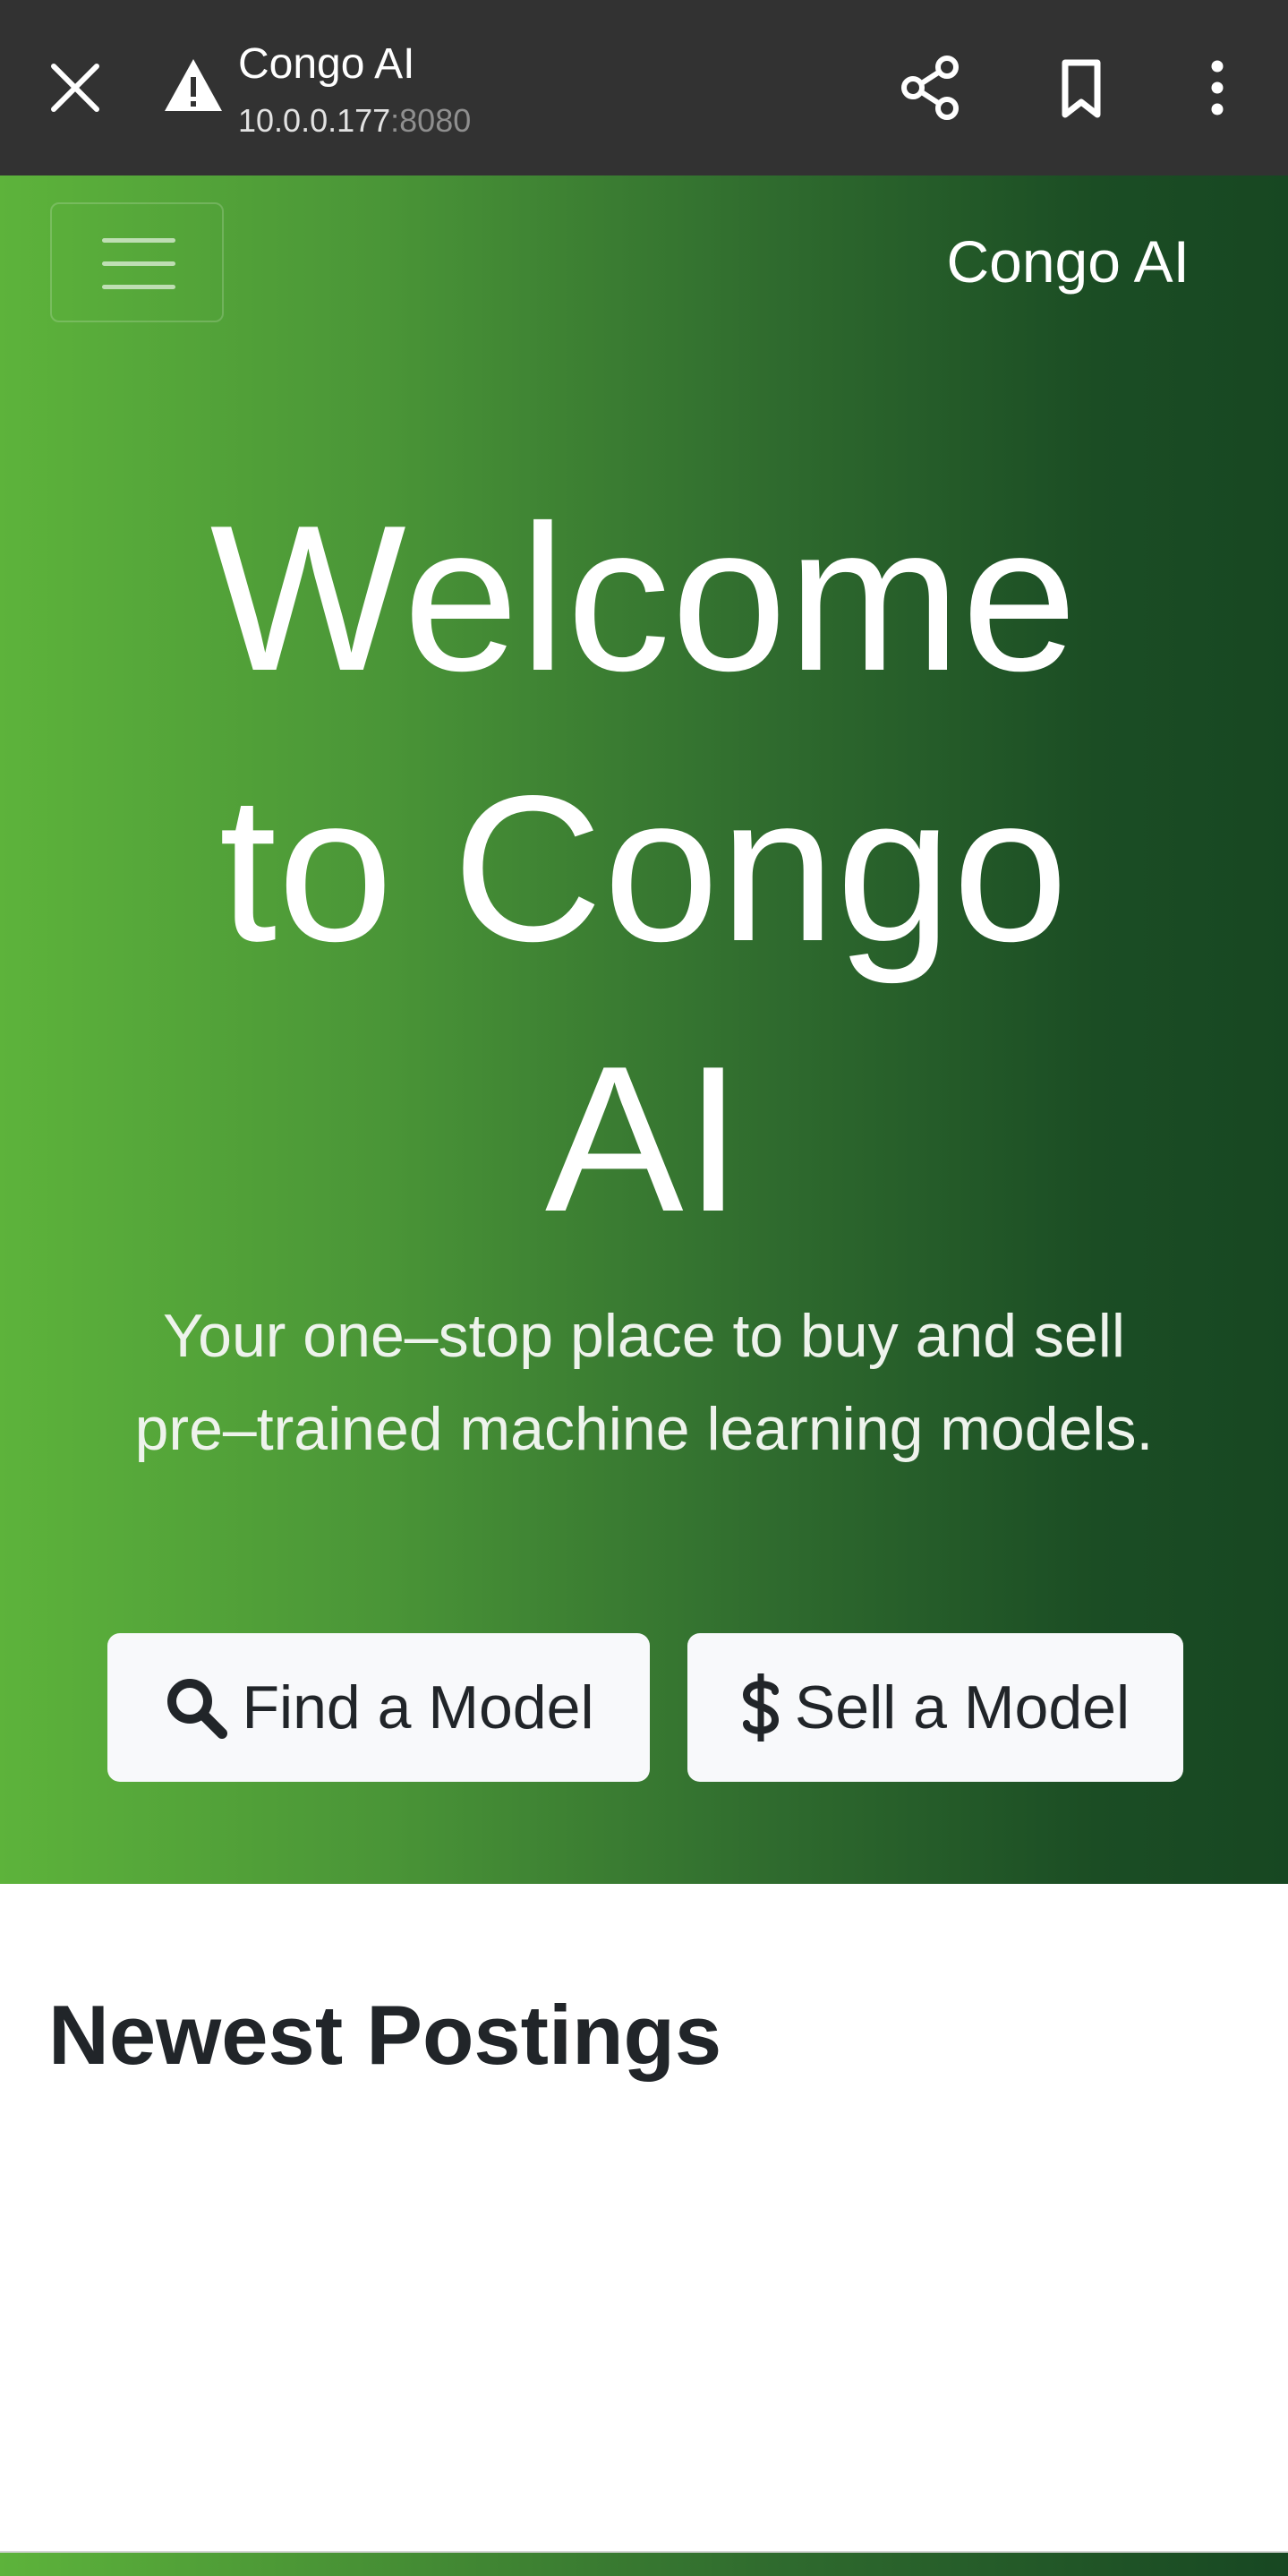 Image resolution: width=1288 pixels, height=2576 pixels. What do you see at coordinates (644, 88) in the screenshot?
I see `browser-top-bar: Congo AI 10.0.0.177:8080` at bounding box center [644, 88].